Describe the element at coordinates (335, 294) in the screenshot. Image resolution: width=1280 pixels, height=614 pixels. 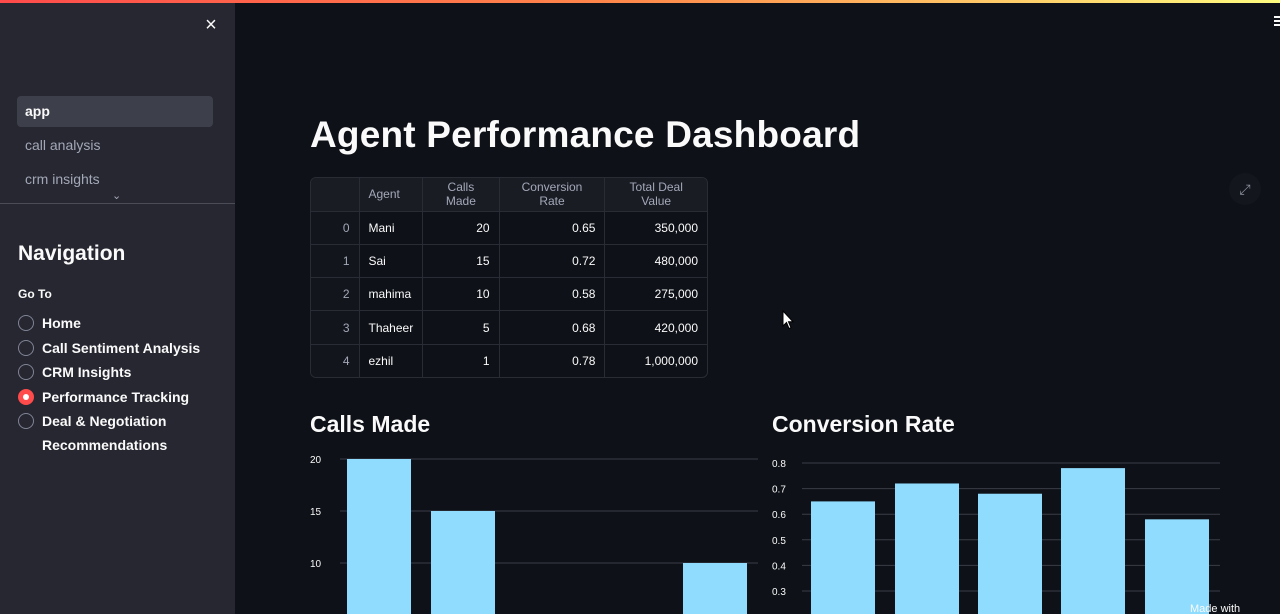
I see `row-index: 2` at that location.